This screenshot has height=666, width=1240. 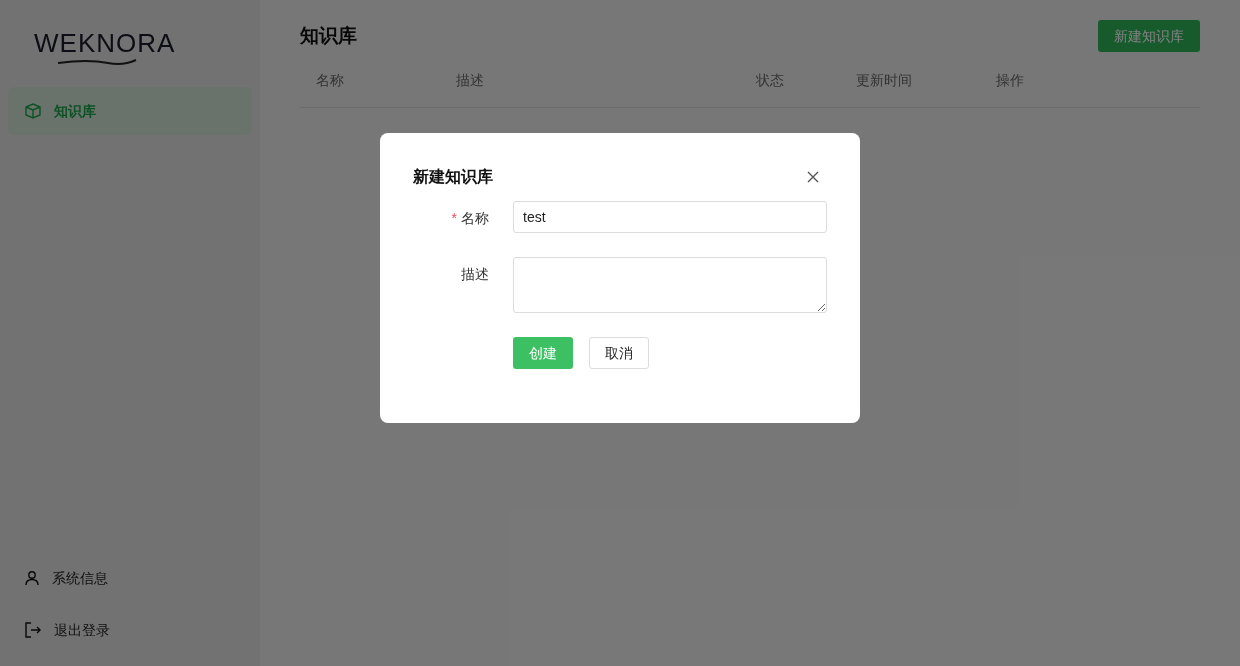 I want to click on description-field, so click(x=670, y=285).